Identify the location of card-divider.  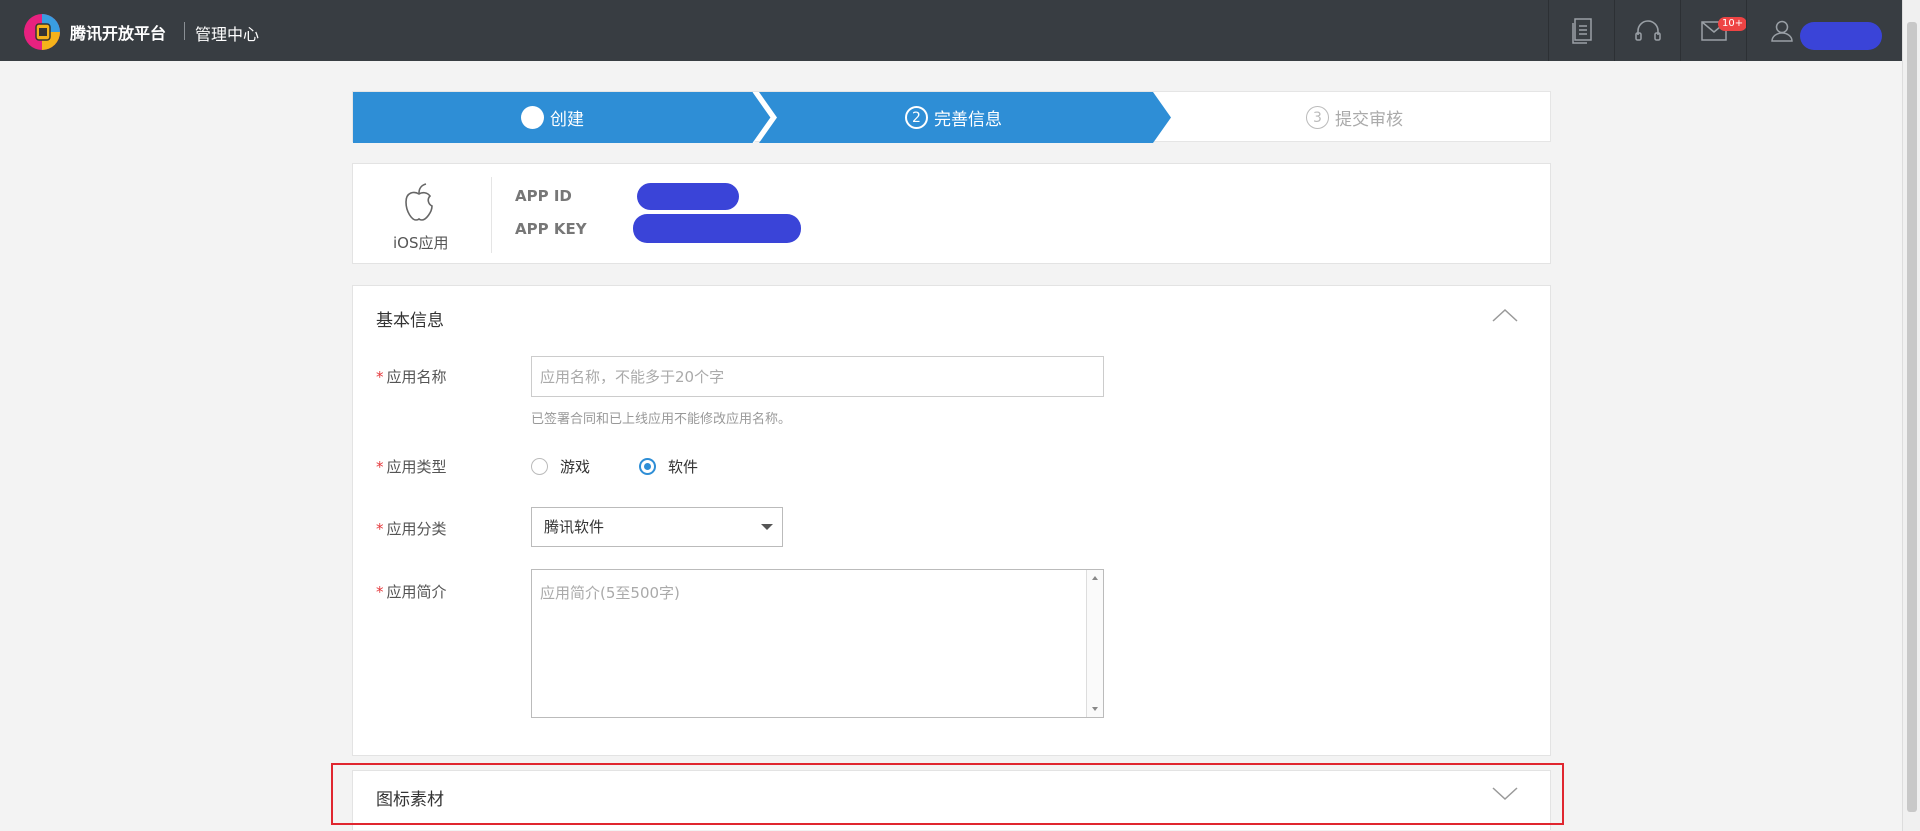
(491, 215).